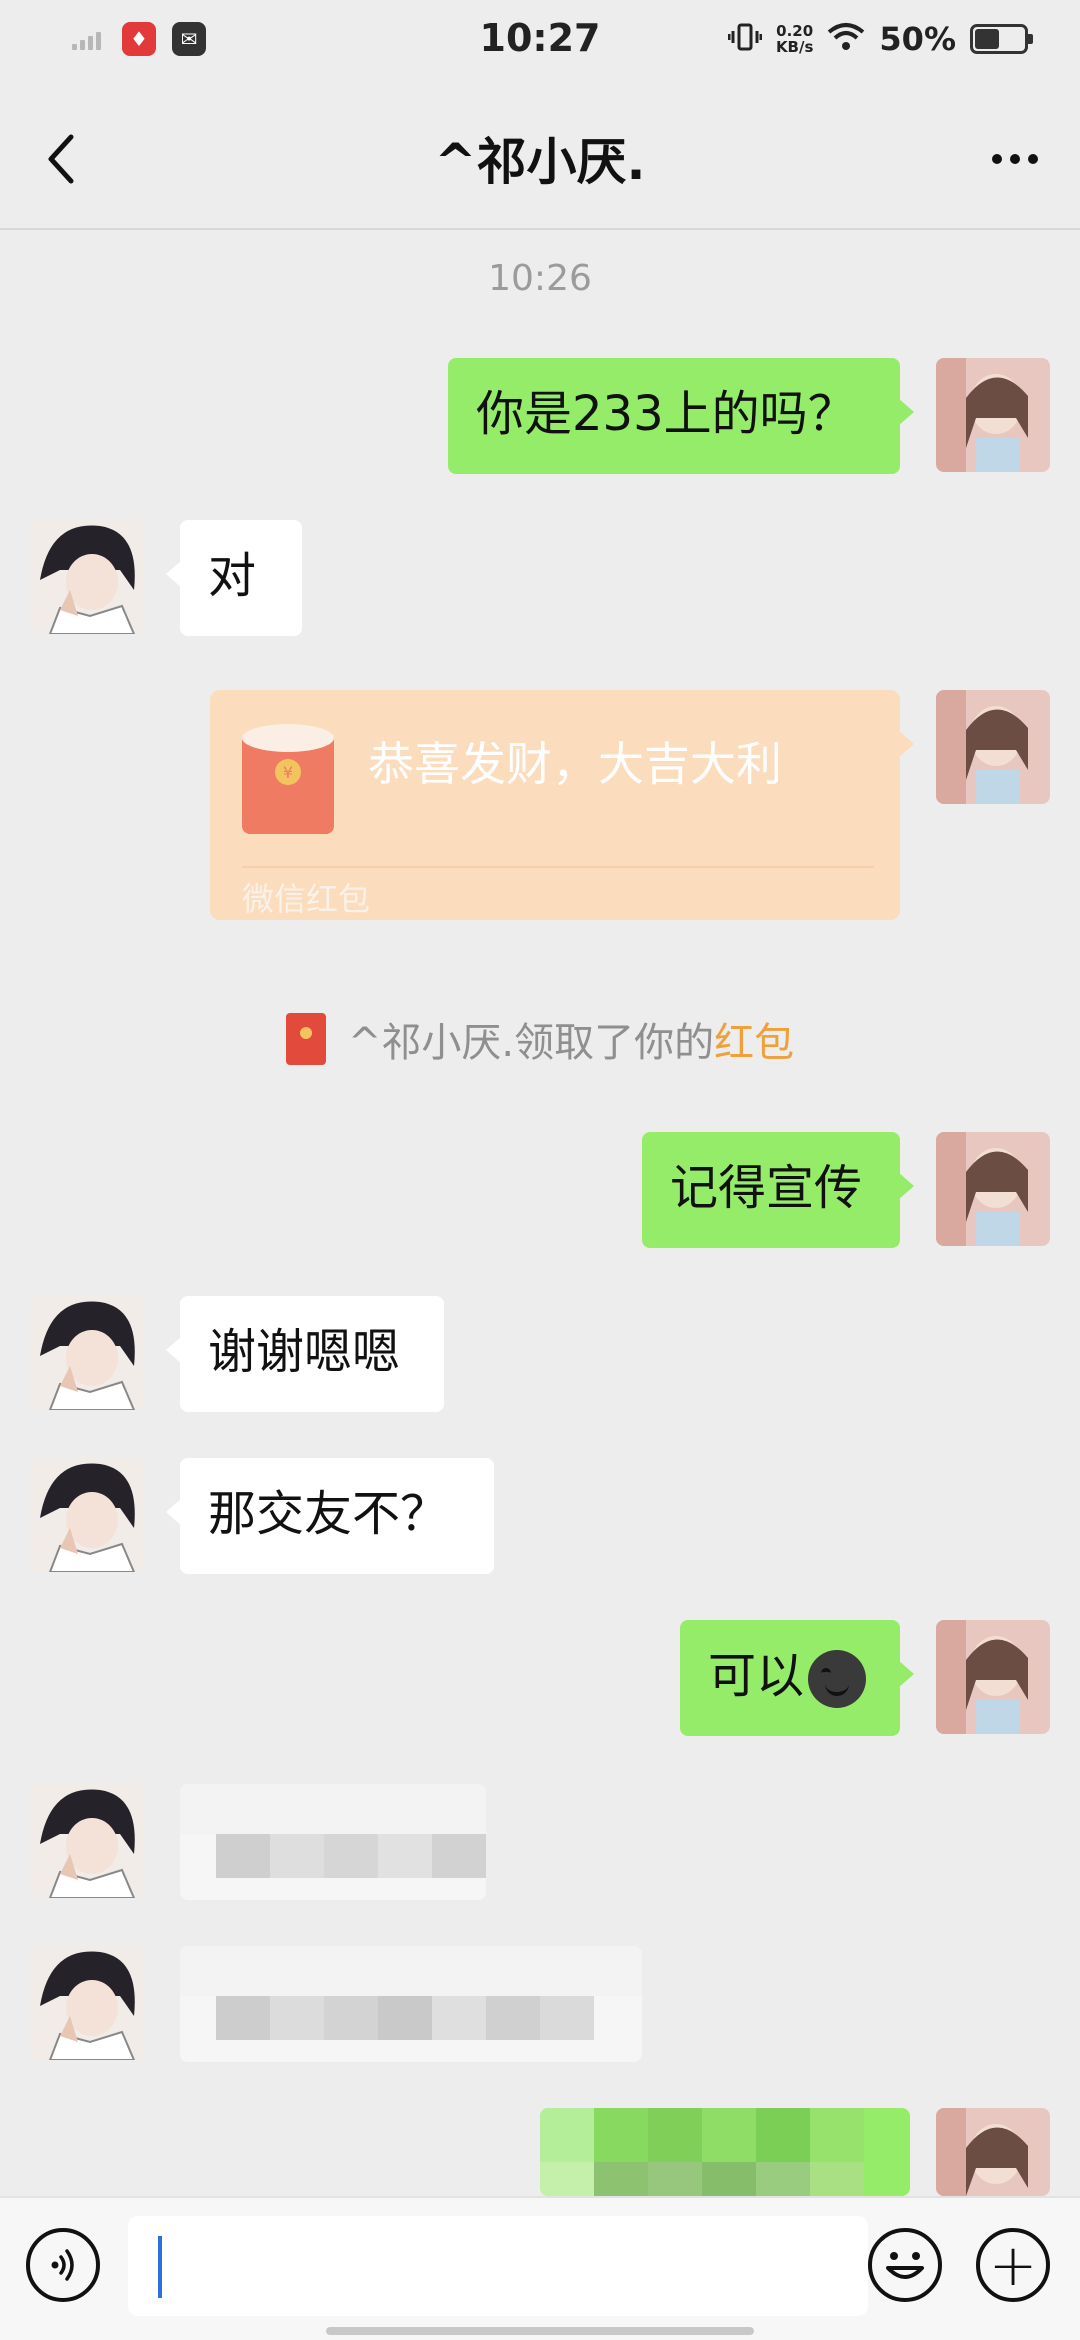 The height and width of the screenshot is (2340, 1080). I want to click on sent-message: 记得宣传, so click(778, 1190).